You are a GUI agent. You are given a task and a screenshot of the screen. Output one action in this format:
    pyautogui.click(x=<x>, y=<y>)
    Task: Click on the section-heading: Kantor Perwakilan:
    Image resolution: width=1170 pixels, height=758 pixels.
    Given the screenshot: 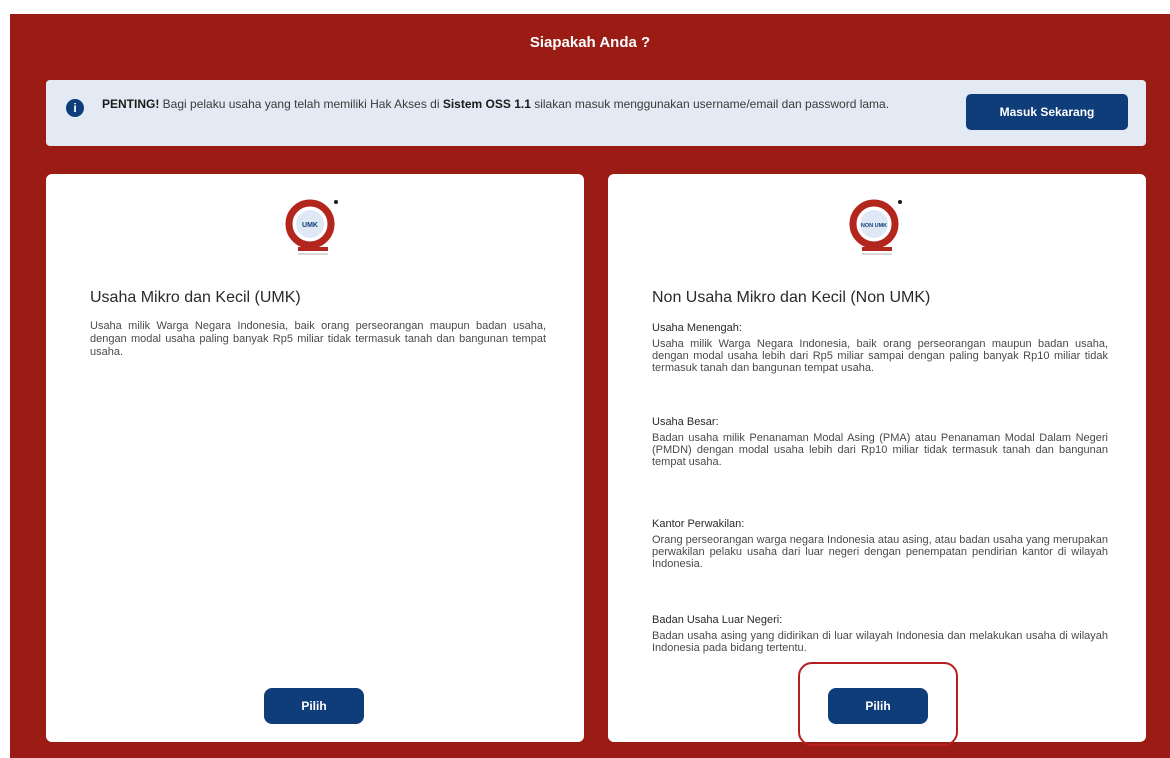 What is the action you would take?
    pyautogui.click(x=698, y=524)
    